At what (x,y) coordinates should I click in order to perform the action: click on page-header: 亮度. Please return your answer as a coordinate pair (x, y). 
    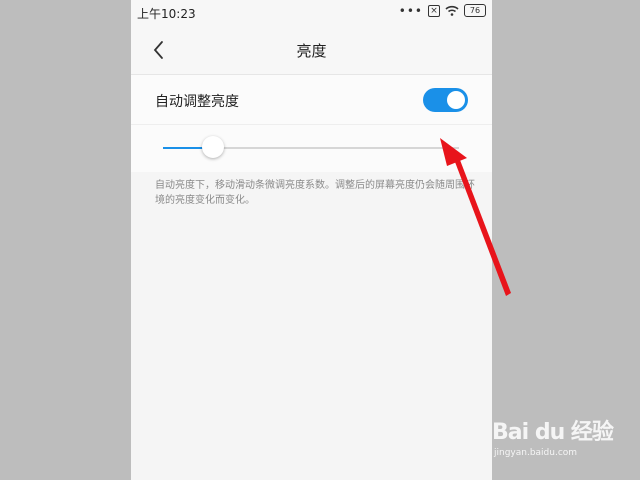
    Looking at the image, I should click on (311, 50).